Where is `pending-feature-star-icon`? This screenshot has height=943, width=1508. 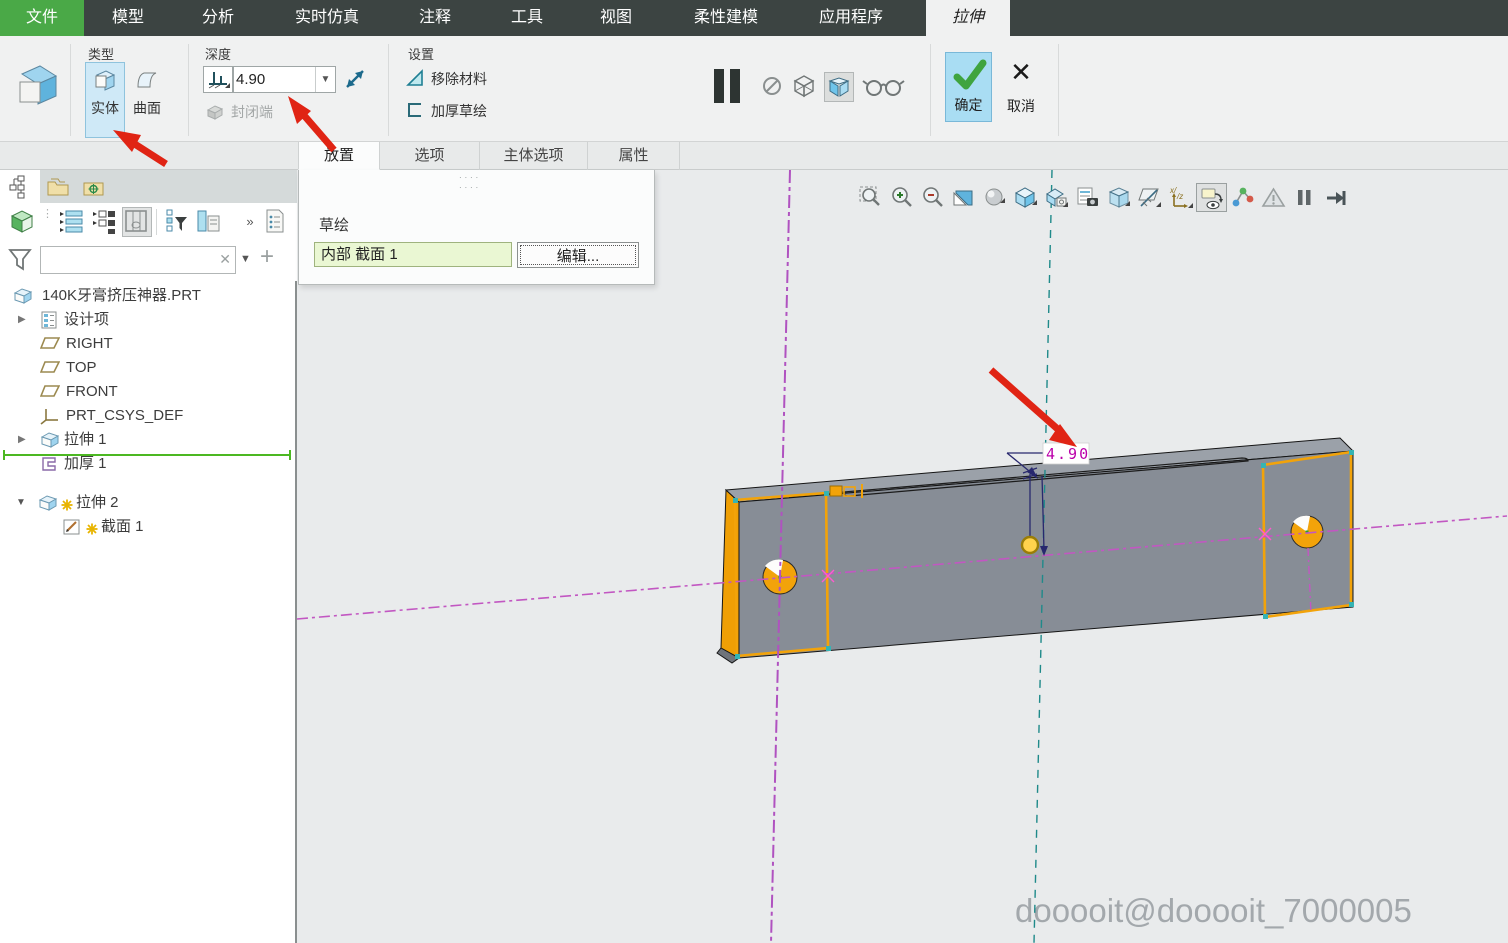 pending-feature-star-icon is located at coordinates (92, 531).